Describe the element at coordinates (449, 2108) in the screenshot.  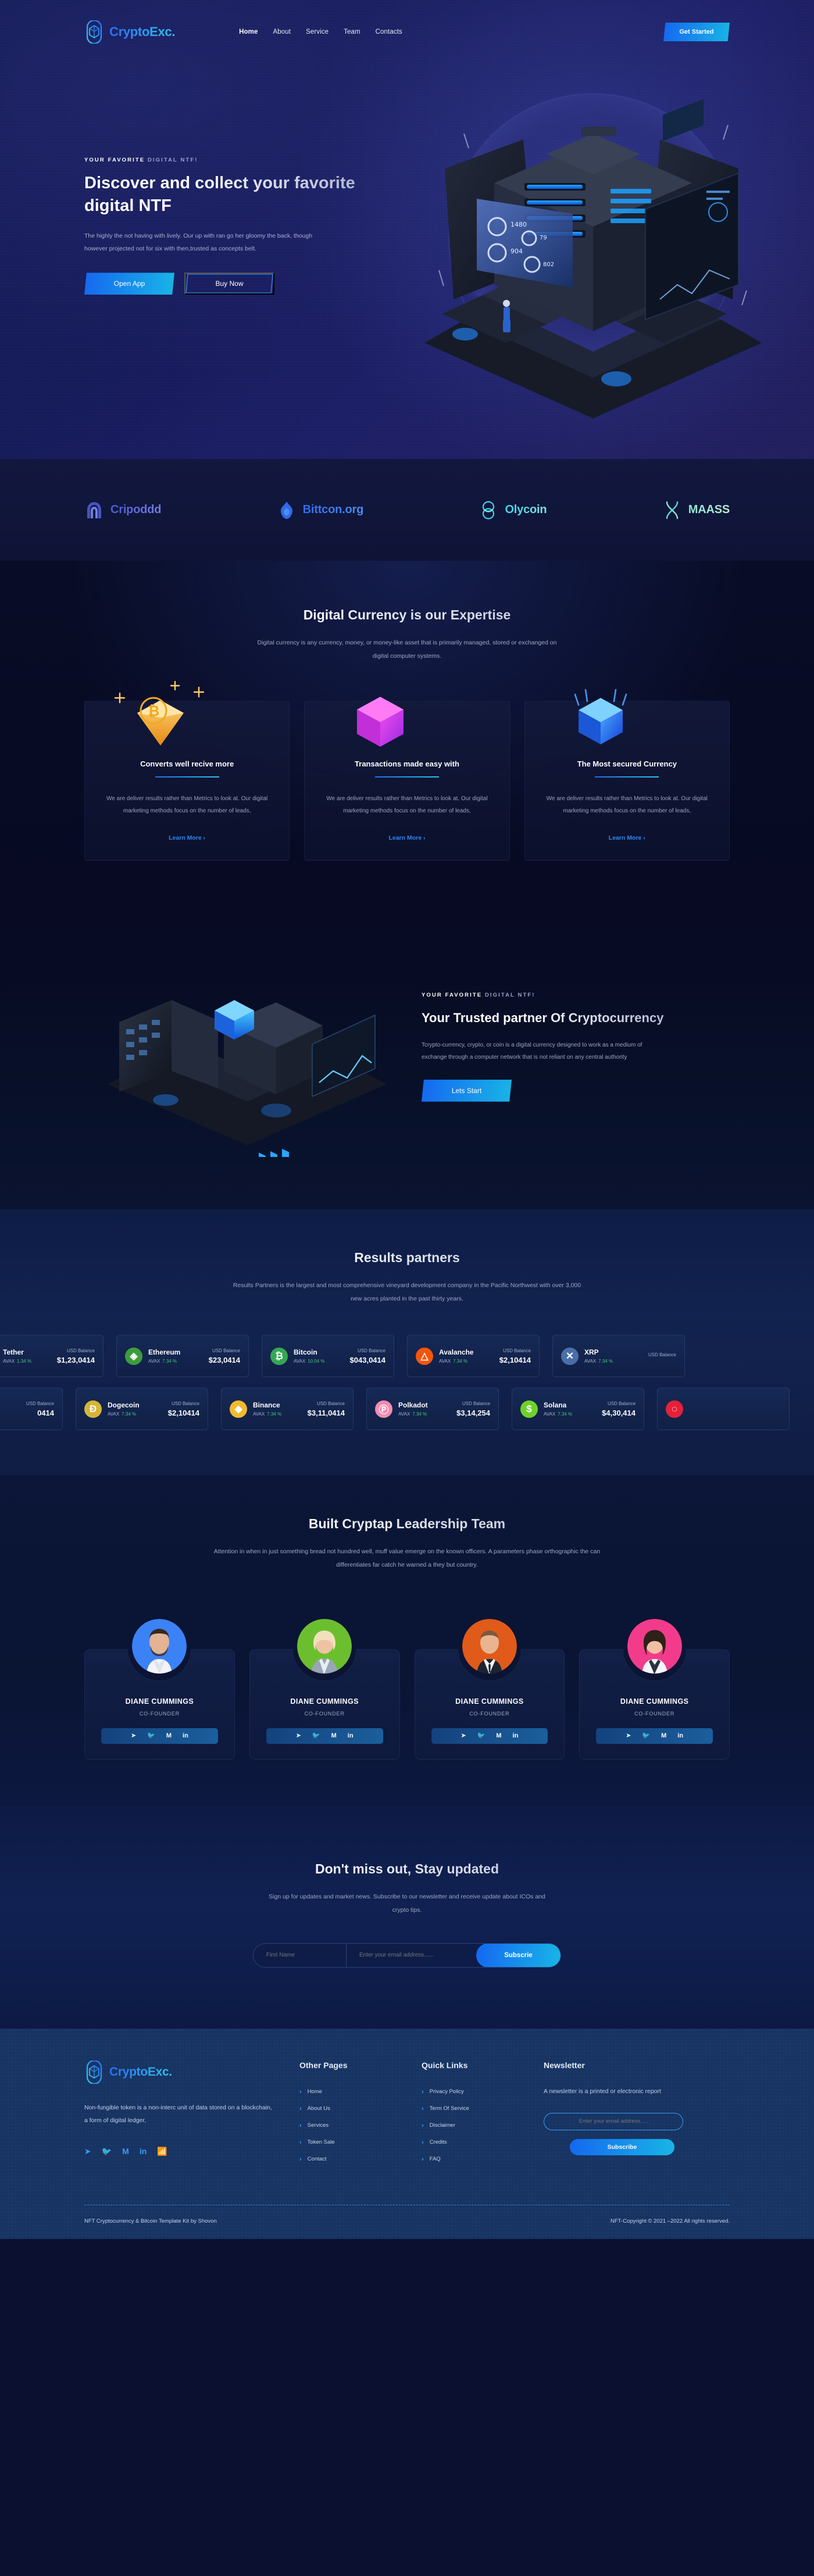
I see `footer-link-label: Term Of Service` at that location.